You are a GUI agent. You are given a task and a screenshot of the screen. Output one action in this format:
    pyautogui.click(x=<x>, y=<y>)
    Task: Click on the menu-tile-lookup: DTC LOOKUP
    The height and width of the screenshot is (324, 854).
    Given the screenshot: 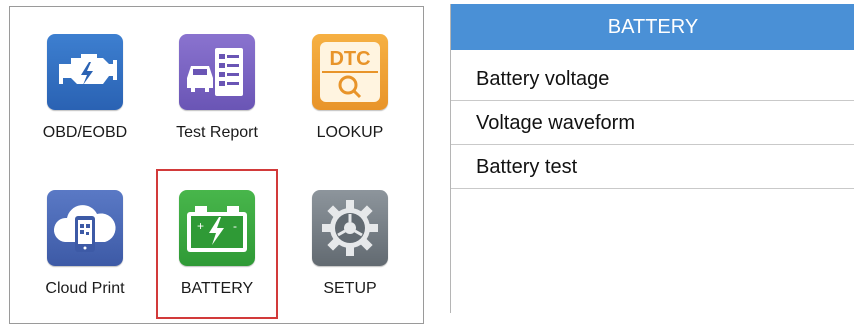 What is the action you would take?
    pyautogui.click(x=350, y=88)
    